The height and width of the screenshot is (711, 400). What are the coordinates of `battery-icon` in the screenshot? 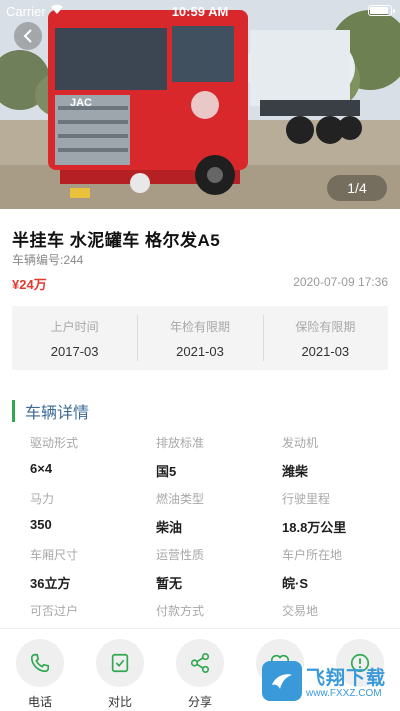 It's located at (381, 10).